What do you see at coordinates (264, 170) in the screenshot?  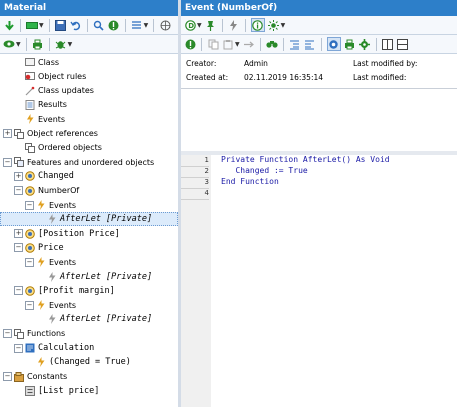 I see `code-line: Changed := True` at bounding box center [264, 170].